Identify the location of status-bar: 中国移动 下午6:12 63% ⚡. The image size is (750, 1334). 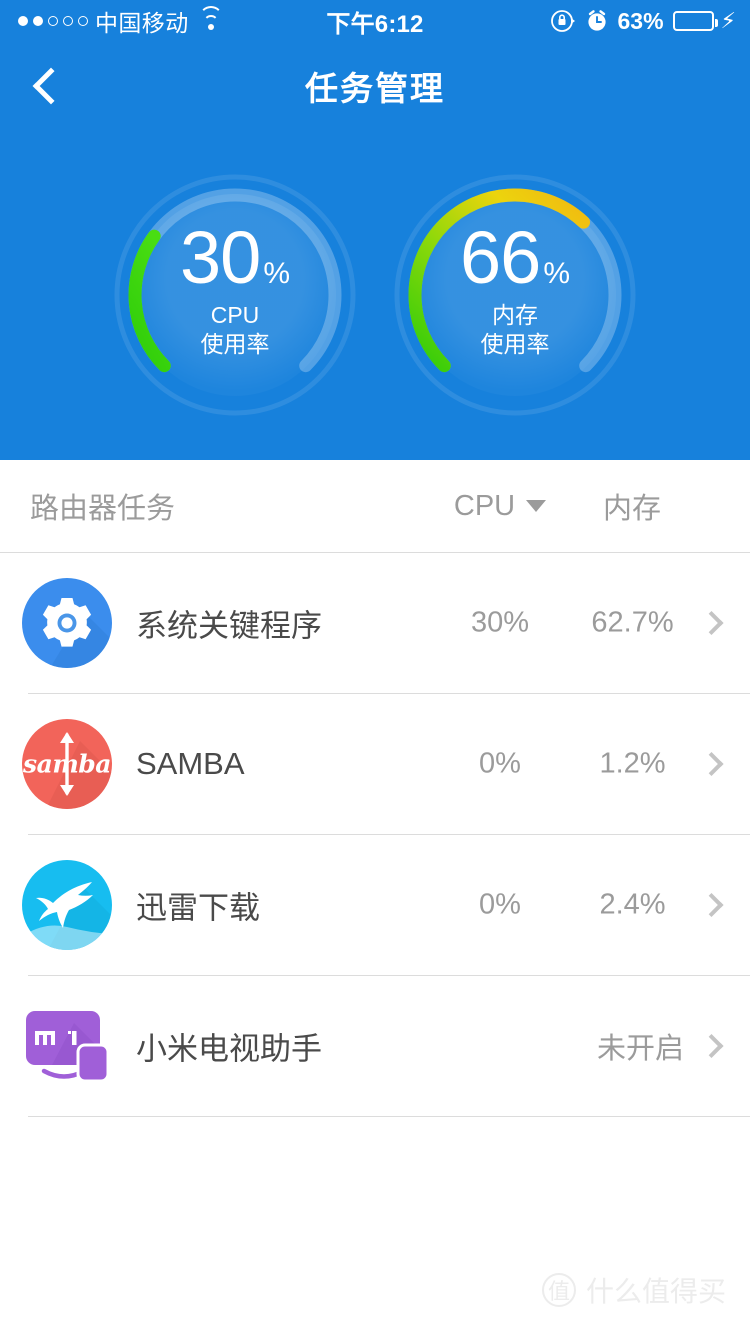
(375, 21).